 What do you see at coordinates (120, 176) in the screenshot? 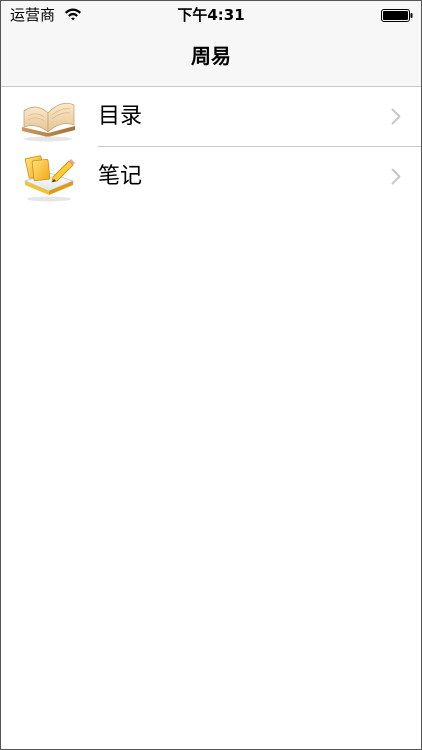
I see `list-item-label: 笔记` at bounding box center [120, 176].